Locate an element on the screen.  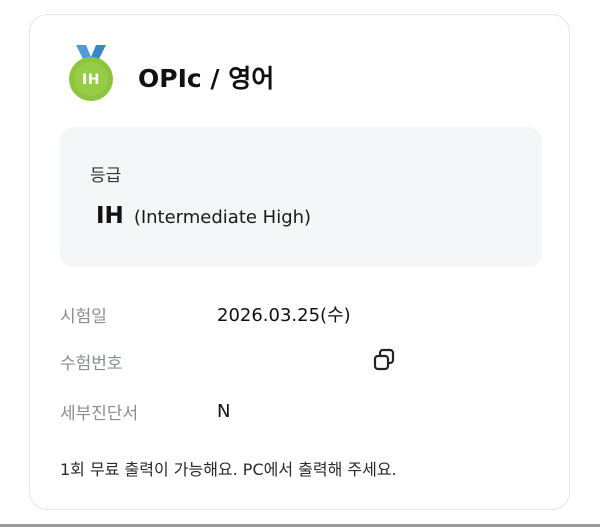
detail-report-row: 세부진단서 N is located at coordinates (145, 411).